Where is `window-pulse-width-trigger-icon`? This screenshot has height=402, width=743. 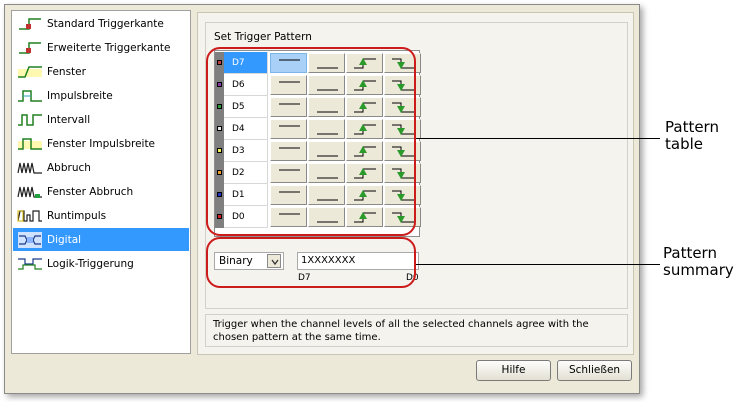
window-pulse-width-trigger-icon is located at coordinates (30, 144).